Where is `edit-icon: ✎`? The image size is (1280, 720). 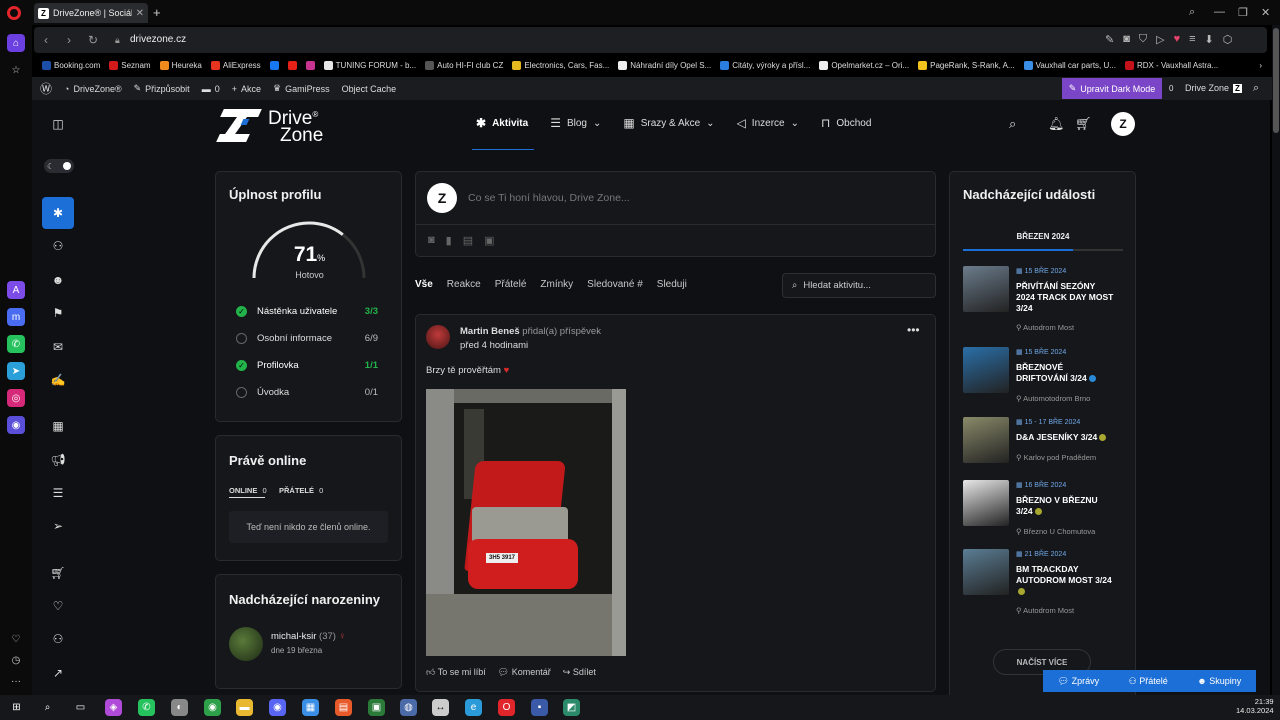 edit-icon: ✎ is located at coordinates (1109, 39).